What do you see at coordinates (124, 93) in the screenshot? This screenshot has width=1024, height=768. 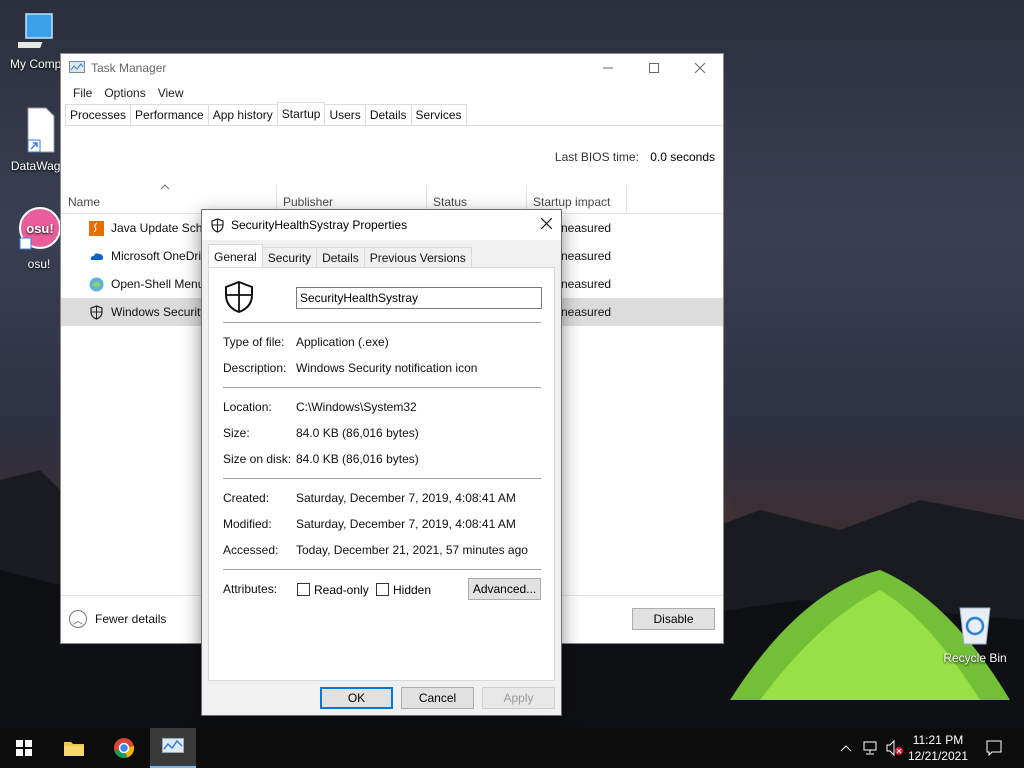 I see `menu-options: Options` at bounding box center [124, 93].